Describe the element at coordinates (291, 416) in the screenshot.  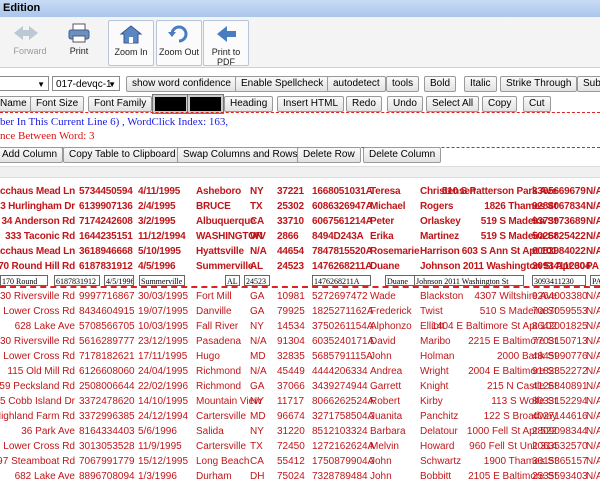
I see `table-cell: 96674` at that location.